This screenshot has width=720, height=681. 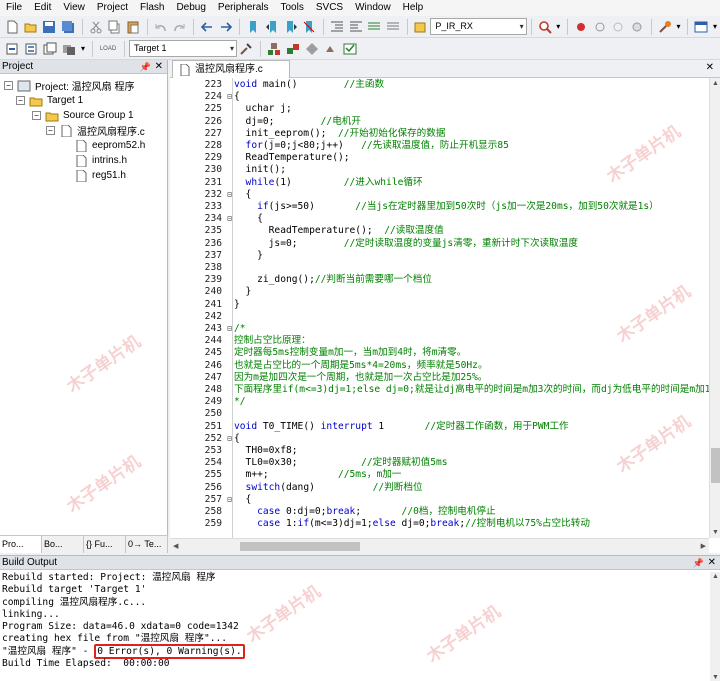 I want to click on code-text: {, so click(x=243, y=195).